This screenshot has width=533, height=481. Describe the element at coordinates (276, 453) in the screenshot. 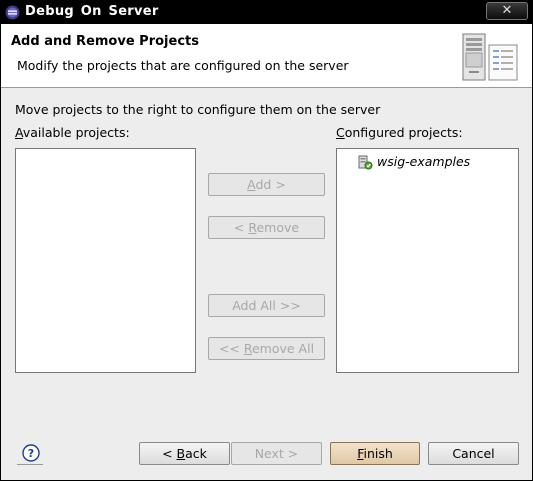

I see `next-button: Next >` at that location.